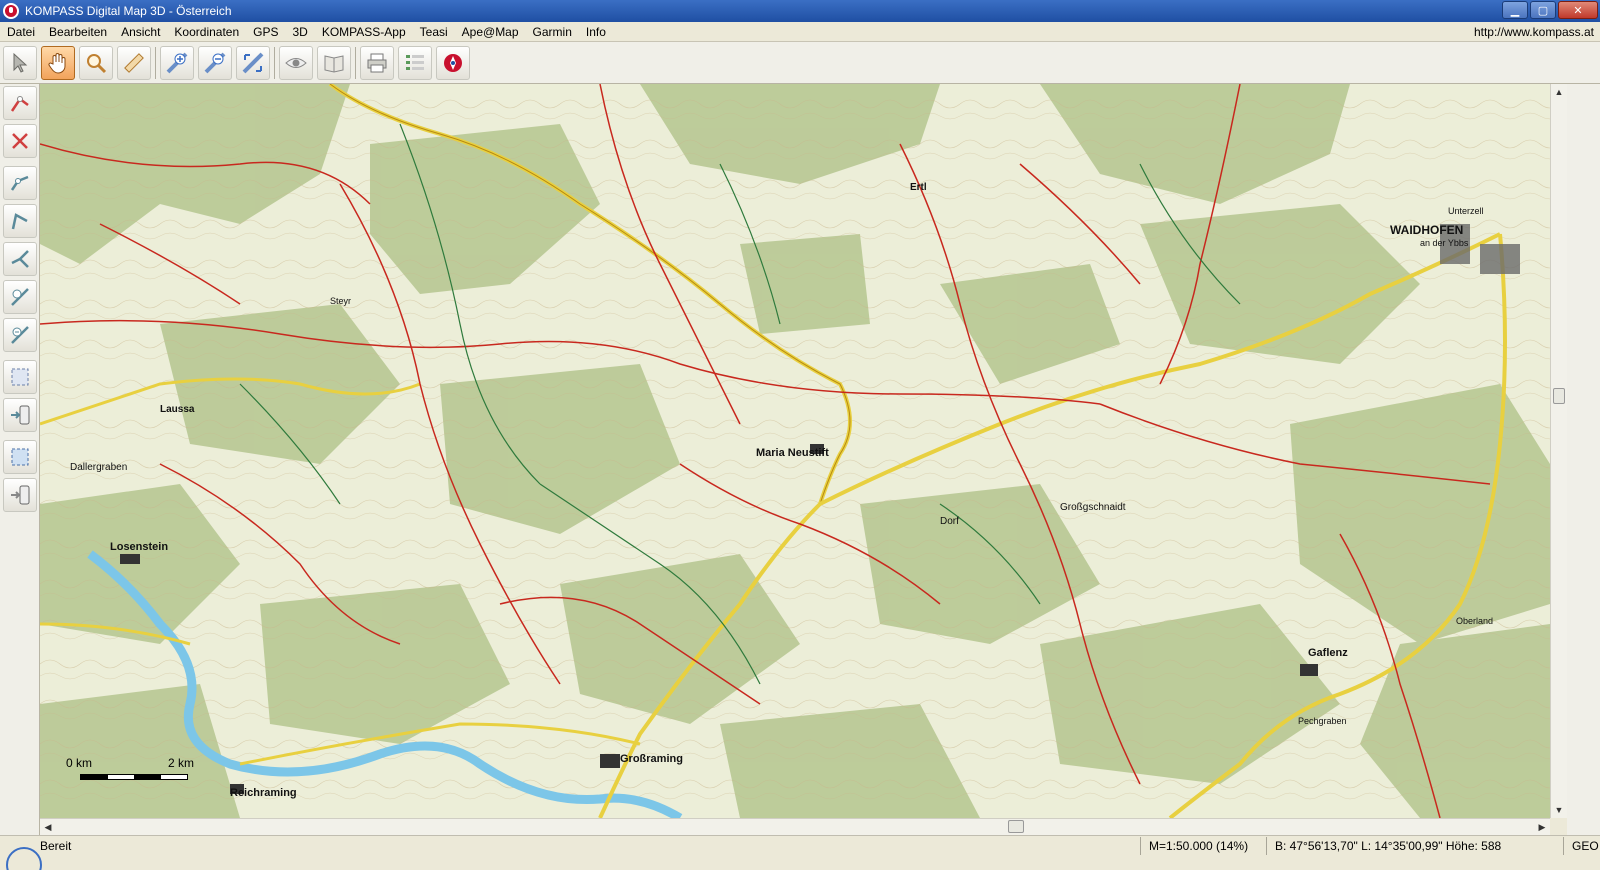 This screenshot has width=1600, height=870. What do you see at coordinates (129, 769) in the screenshot?
I see `map-scale-bar: 0 km 2 km` at bounding box center [129, 769].